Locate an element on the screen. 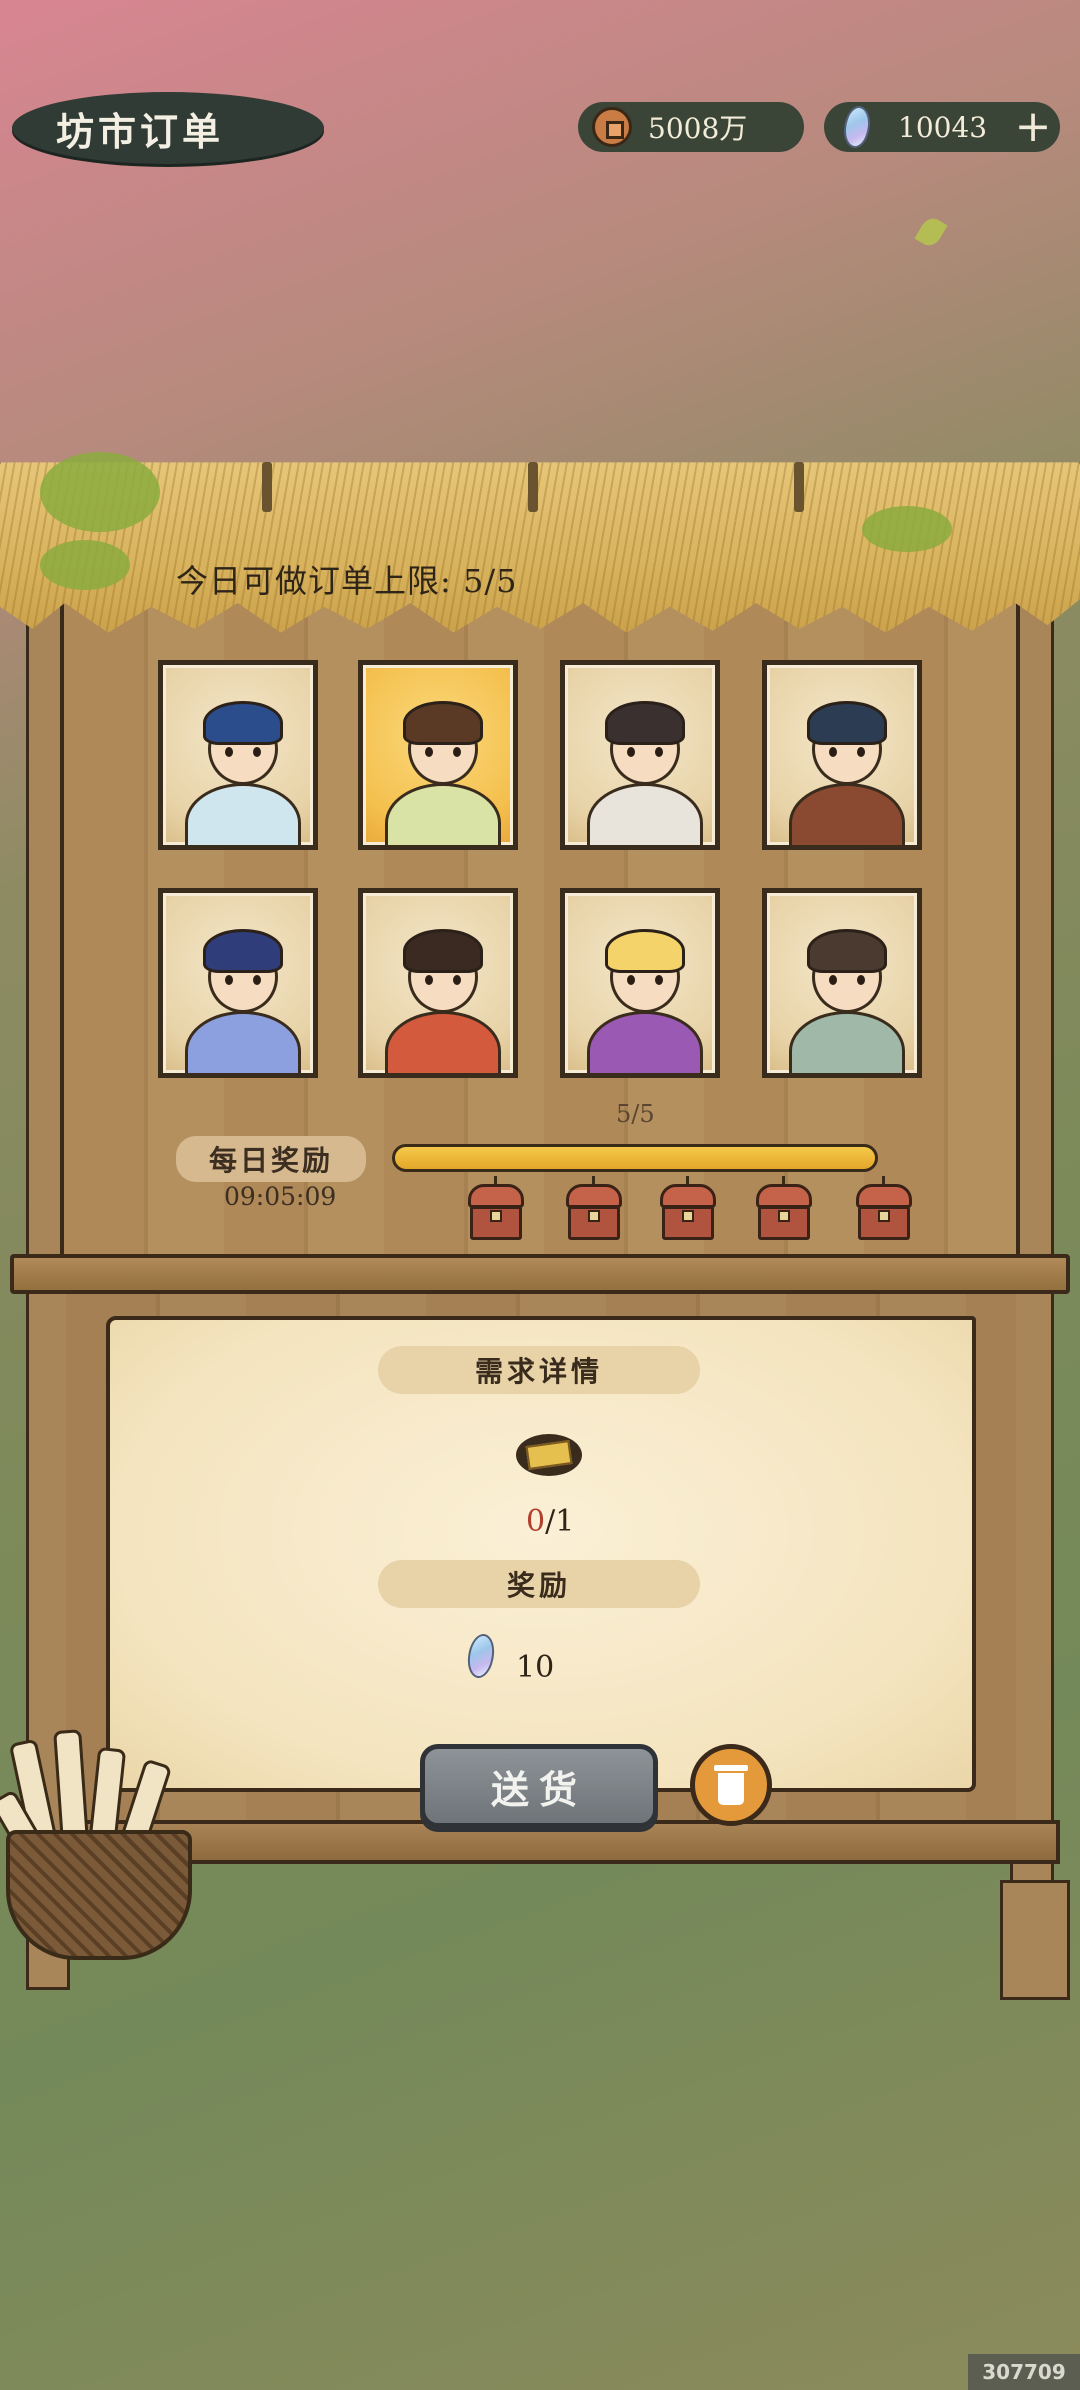  customer-portrait-boy is located at coordinates (842, 755).